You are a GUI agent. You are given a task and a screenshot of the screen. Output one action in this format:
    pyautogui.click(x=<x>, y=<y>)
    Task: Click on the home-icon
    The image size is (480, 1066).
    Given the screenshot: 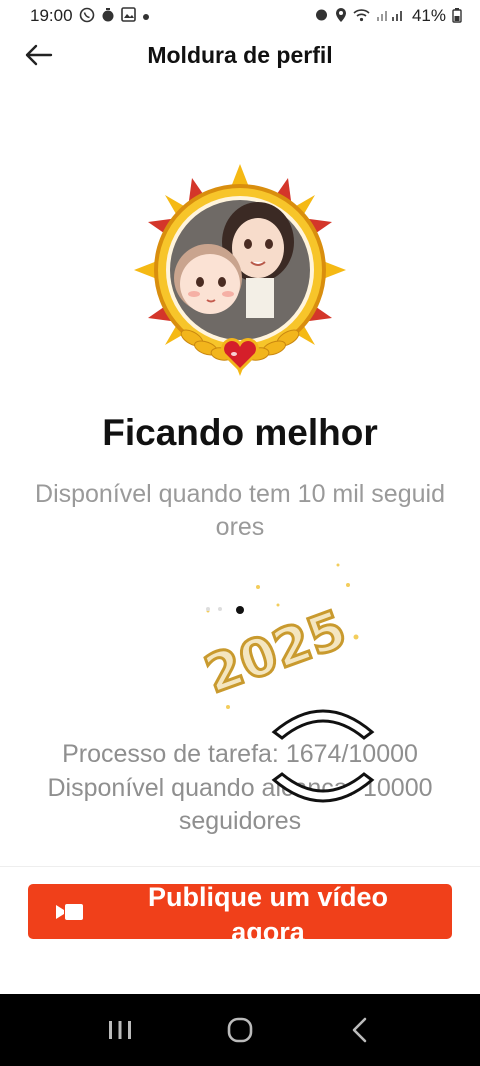 What is the action you would take?
    pyautogui.click(x=240, y=1030)
    